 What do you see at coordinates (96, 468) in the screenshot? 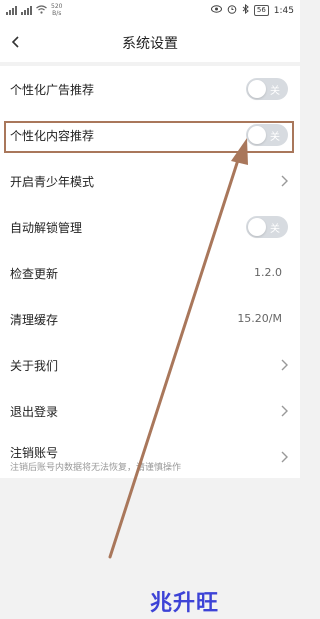
I see `cancel-account-warning: 注销后账号内数据将无法恢复，请谨慎操作` at bounding box center [96, 468].